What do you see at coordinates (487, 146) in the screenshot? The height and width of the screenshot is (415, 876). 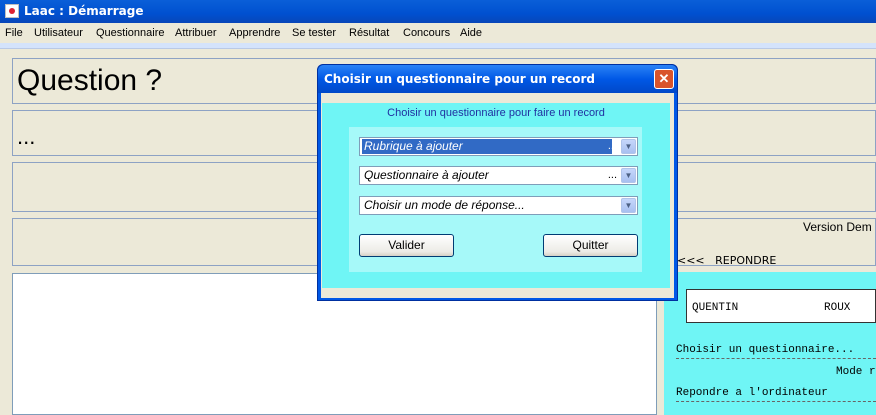 I see `rubrique-combo-value: Rubrique à ajouter` at bounding box center [487, 146].